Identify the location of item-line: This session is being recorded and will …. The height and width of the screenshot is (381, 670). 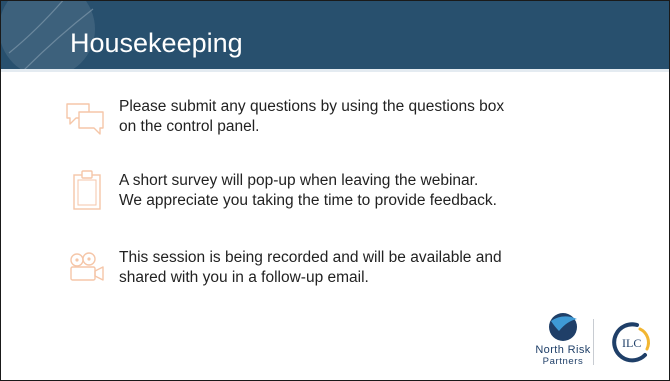
(310, 257).